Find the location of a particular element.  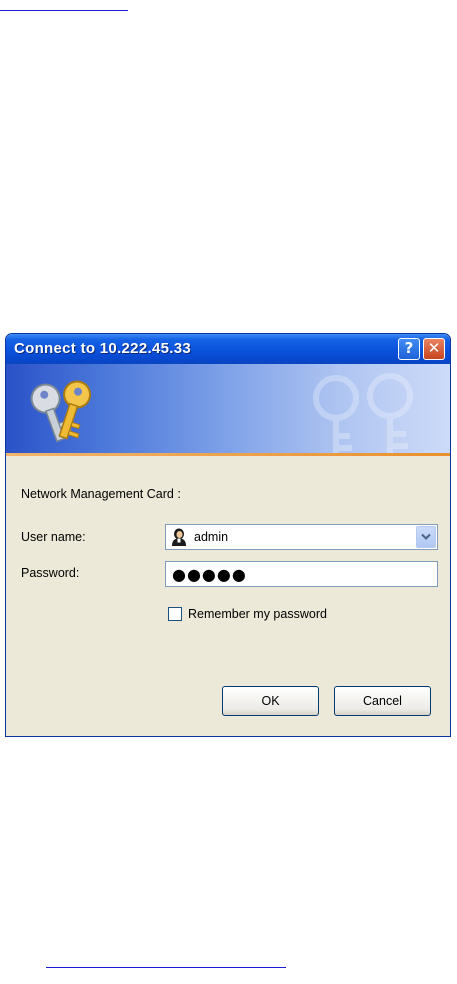

keys-watermark-icon is located at coordinates (363, 414).